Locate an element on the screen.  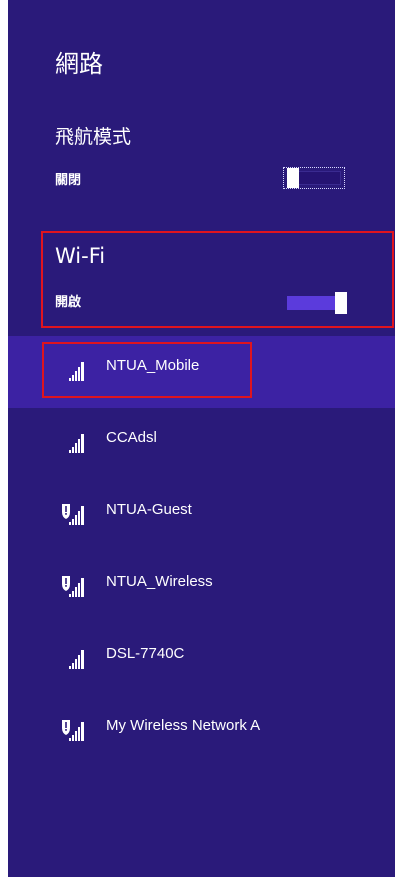
network-item: NTUA_Wireless is located at coordinates (201, 588).